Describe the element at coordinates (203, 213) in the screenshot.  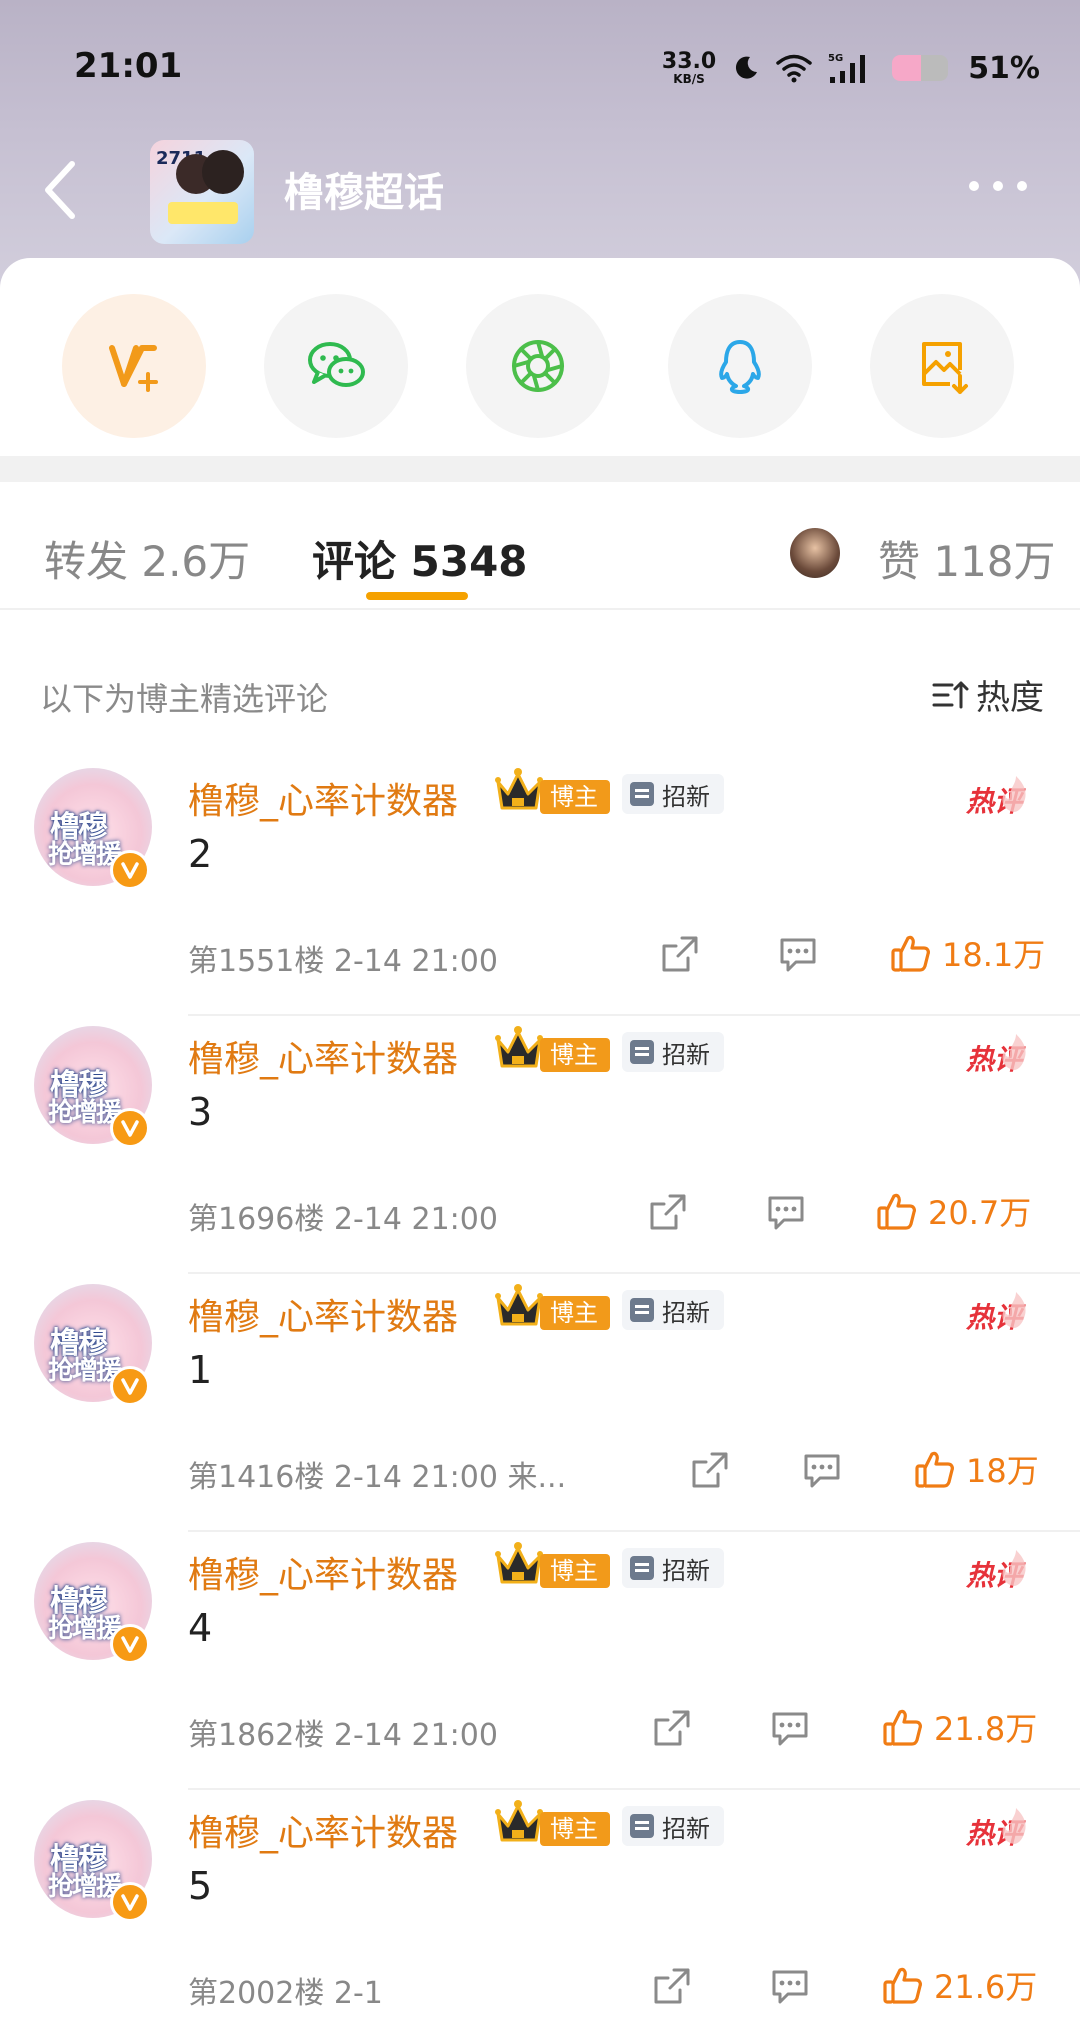
I see `avatar-banner` at that location.